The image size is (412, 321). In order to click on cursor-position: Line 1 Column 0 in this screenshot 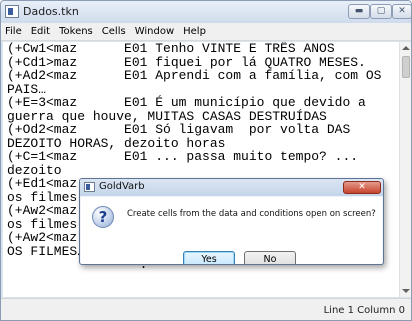, I will do `click(364, 310)`.